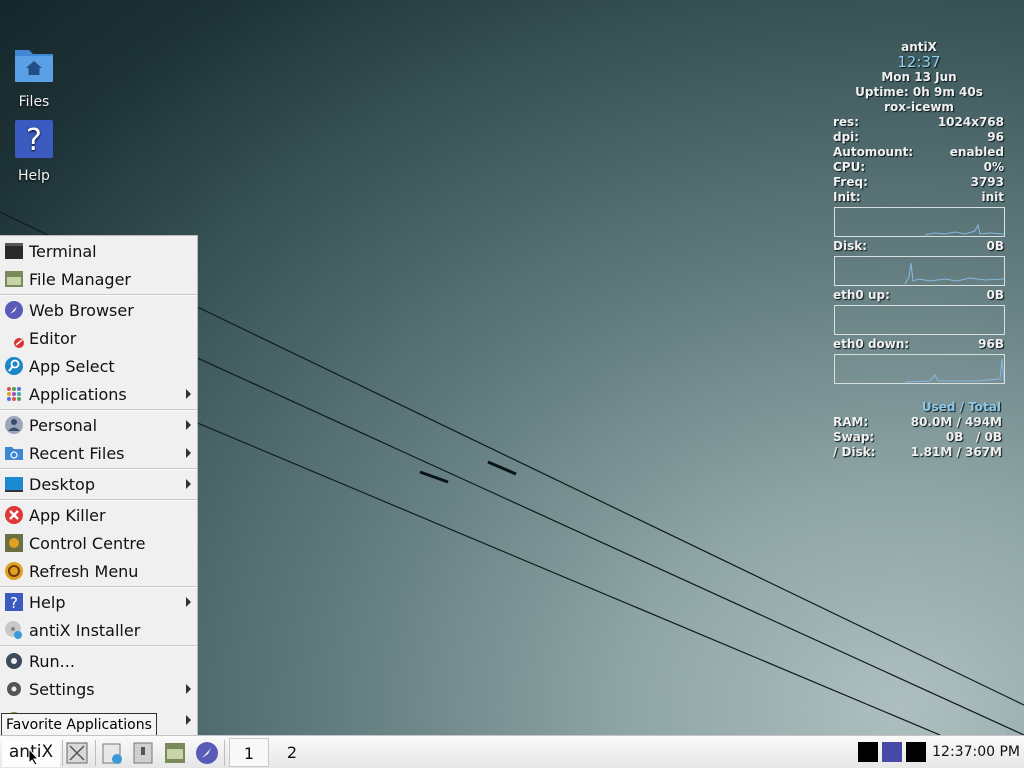  Describe the element at coordinates (991, 344) in the screenshot. I see `stat-value: 96B` at that location.